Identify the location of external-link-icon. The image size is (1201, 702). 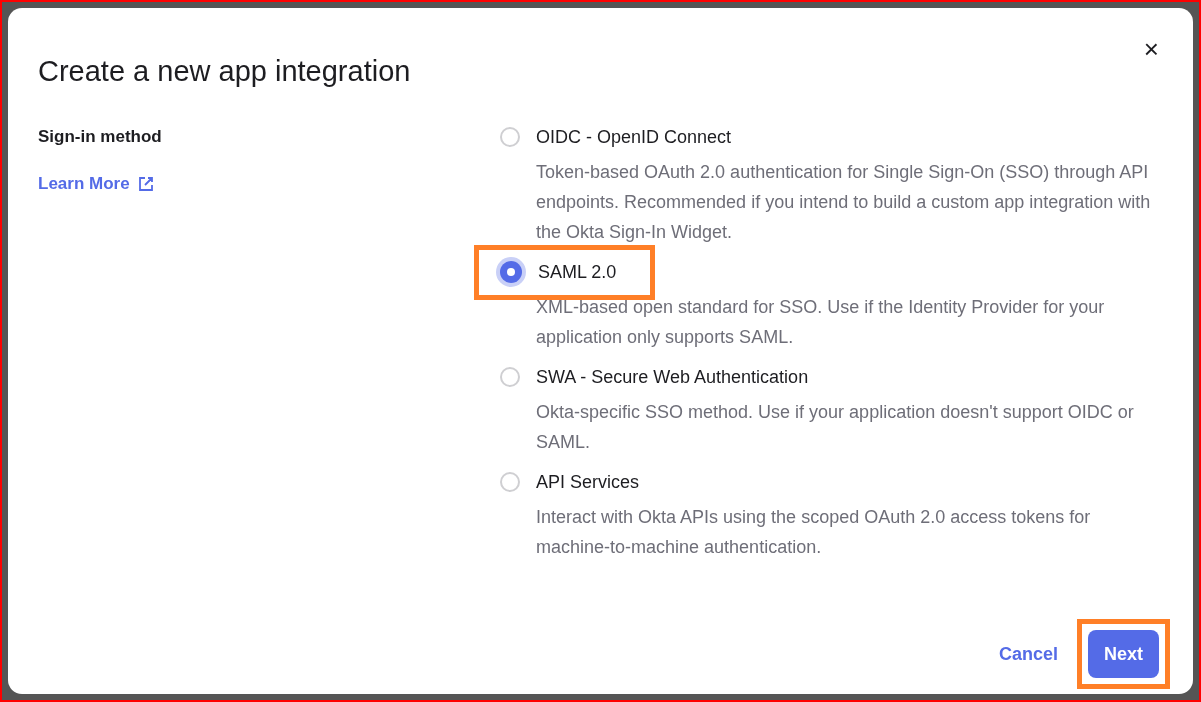
(145, 183).